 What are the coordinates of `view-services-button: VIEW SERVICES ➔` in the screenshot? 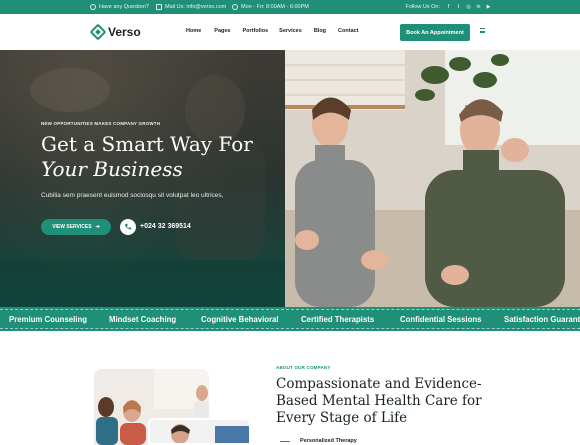 It's located at (76, 227).